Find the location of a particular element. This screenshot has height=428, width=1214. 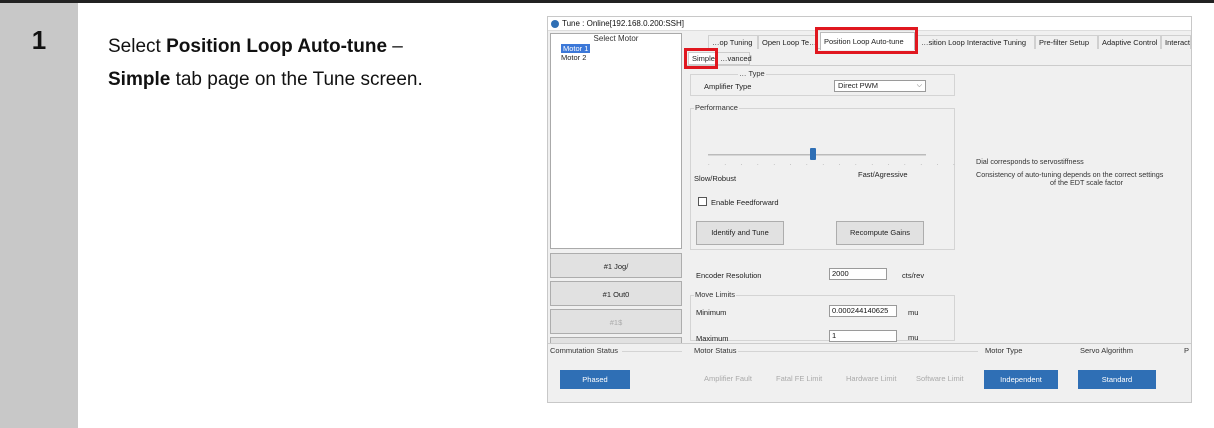

amplifier-type-value: Direct PWM is located at coordinates (858, 85).